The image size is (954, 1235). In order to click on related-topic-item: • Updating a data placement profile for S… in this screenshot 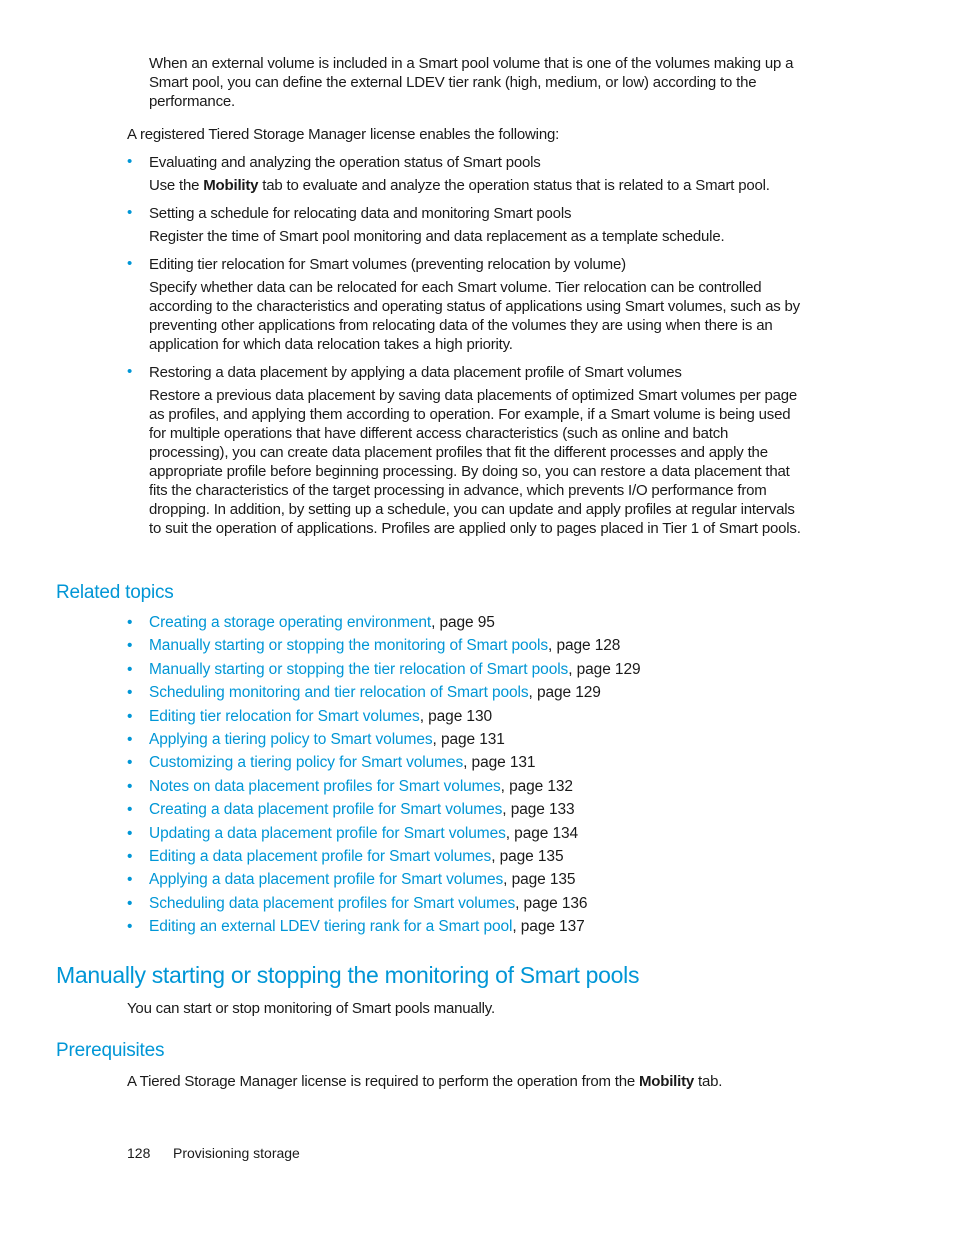, I will do `click(352, 834)`.